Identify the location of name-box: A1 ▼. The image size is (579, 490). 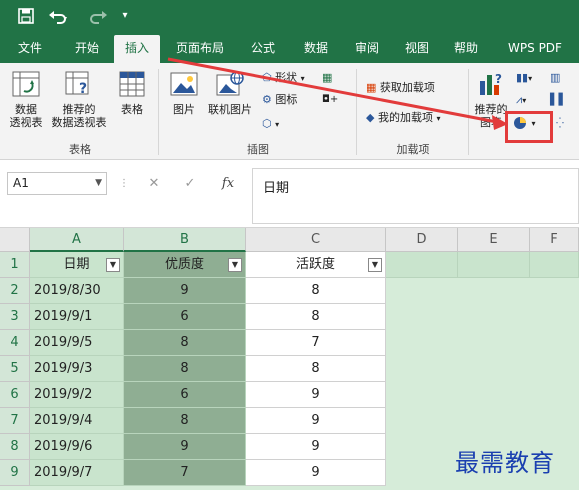
(57, 183).